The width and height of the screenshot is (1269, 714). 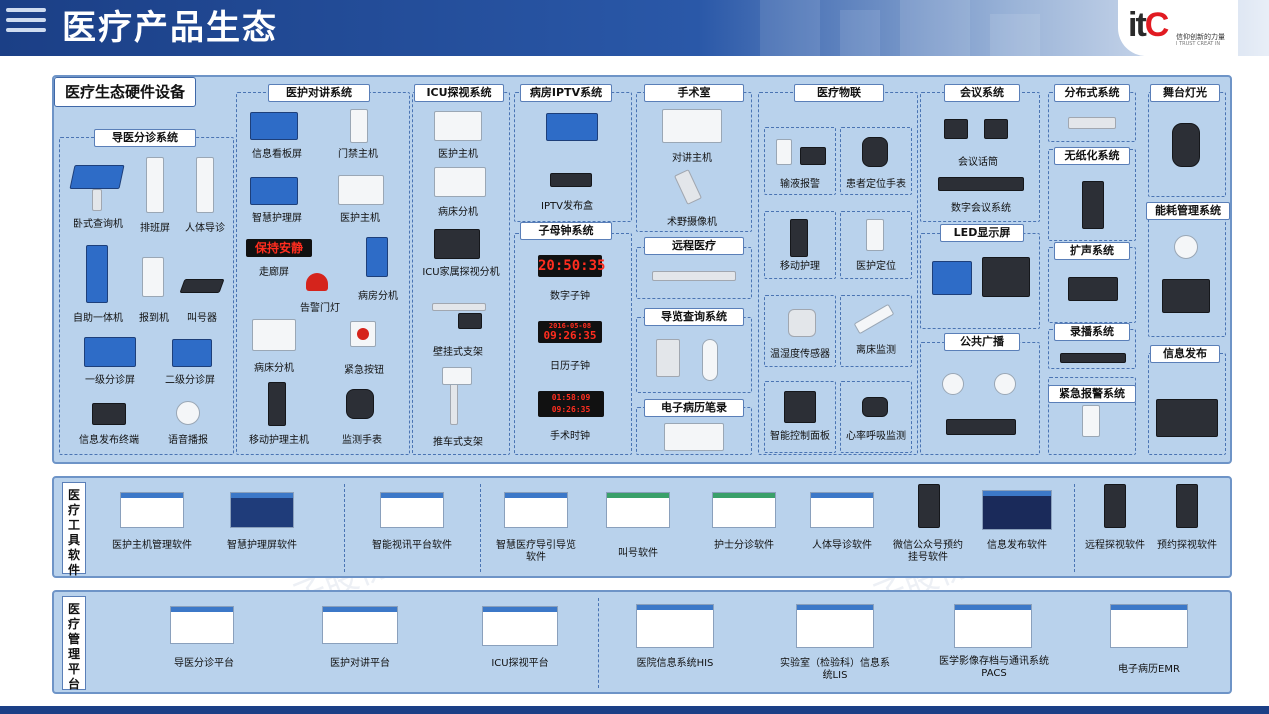 What do you see at coordinates (188, 440) in the screenshot?
I see `device-label: 语音播报` at bounding box center [188, 440].